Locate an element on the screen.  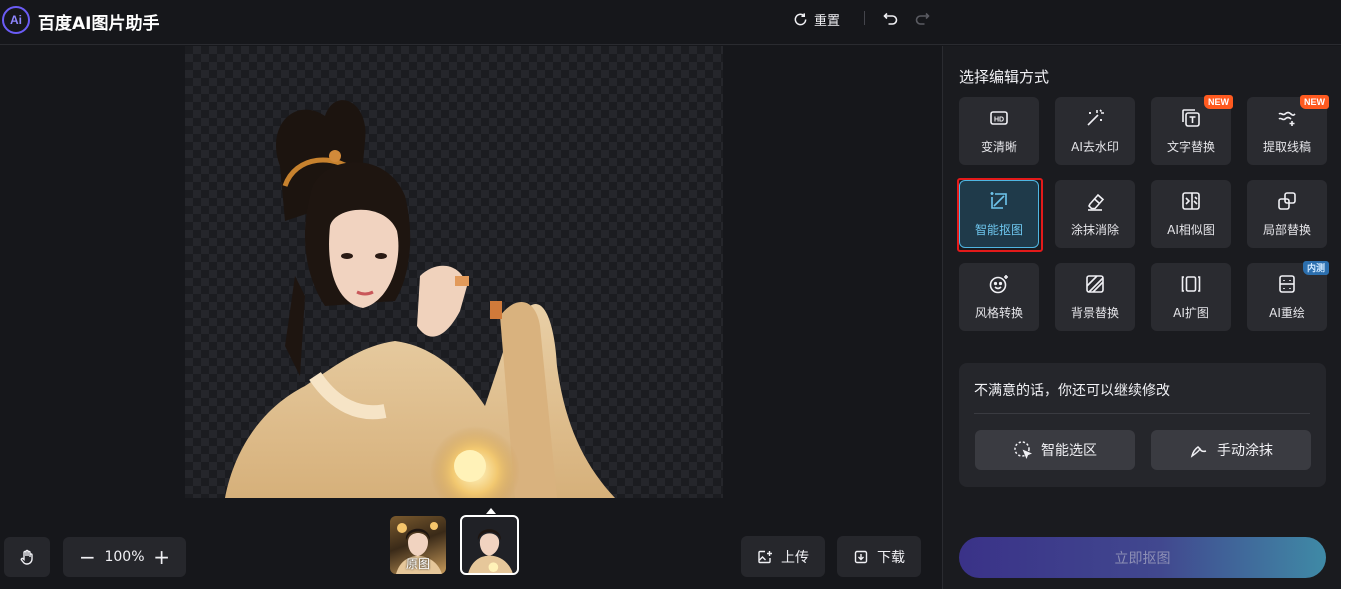
smart-select-button: 智能选区 is located at coordinates (1055, 450).